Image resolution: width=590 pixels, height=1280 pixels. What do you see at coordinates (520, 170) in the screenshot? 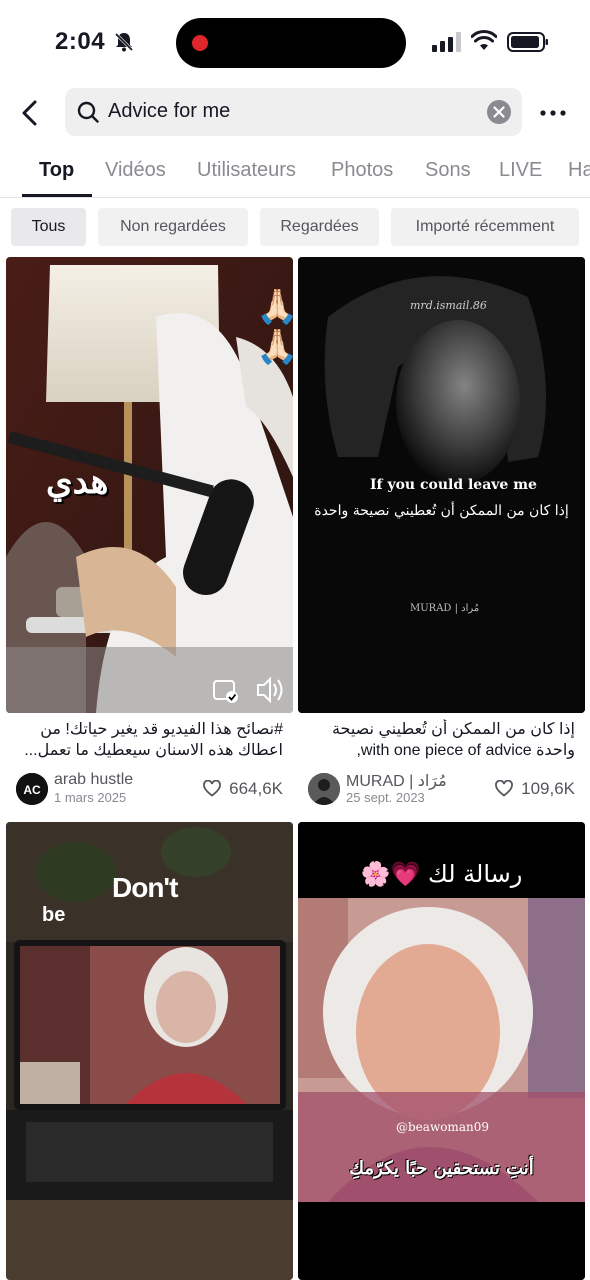
I see `tab-live: LIVE` at bounding box center [520, 170].